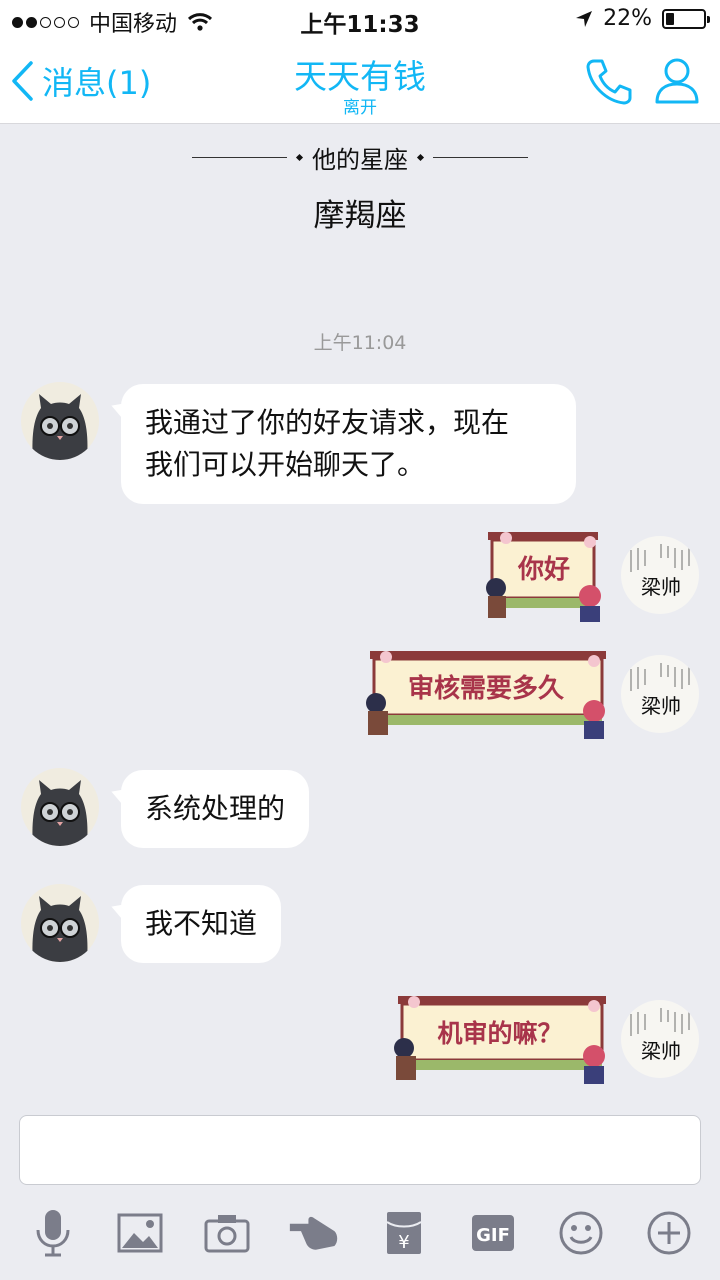 Image resolution: width=720 pixels, height=1280 pixels. I want to click on constellation-label: 他的星座, so click(360, 160).